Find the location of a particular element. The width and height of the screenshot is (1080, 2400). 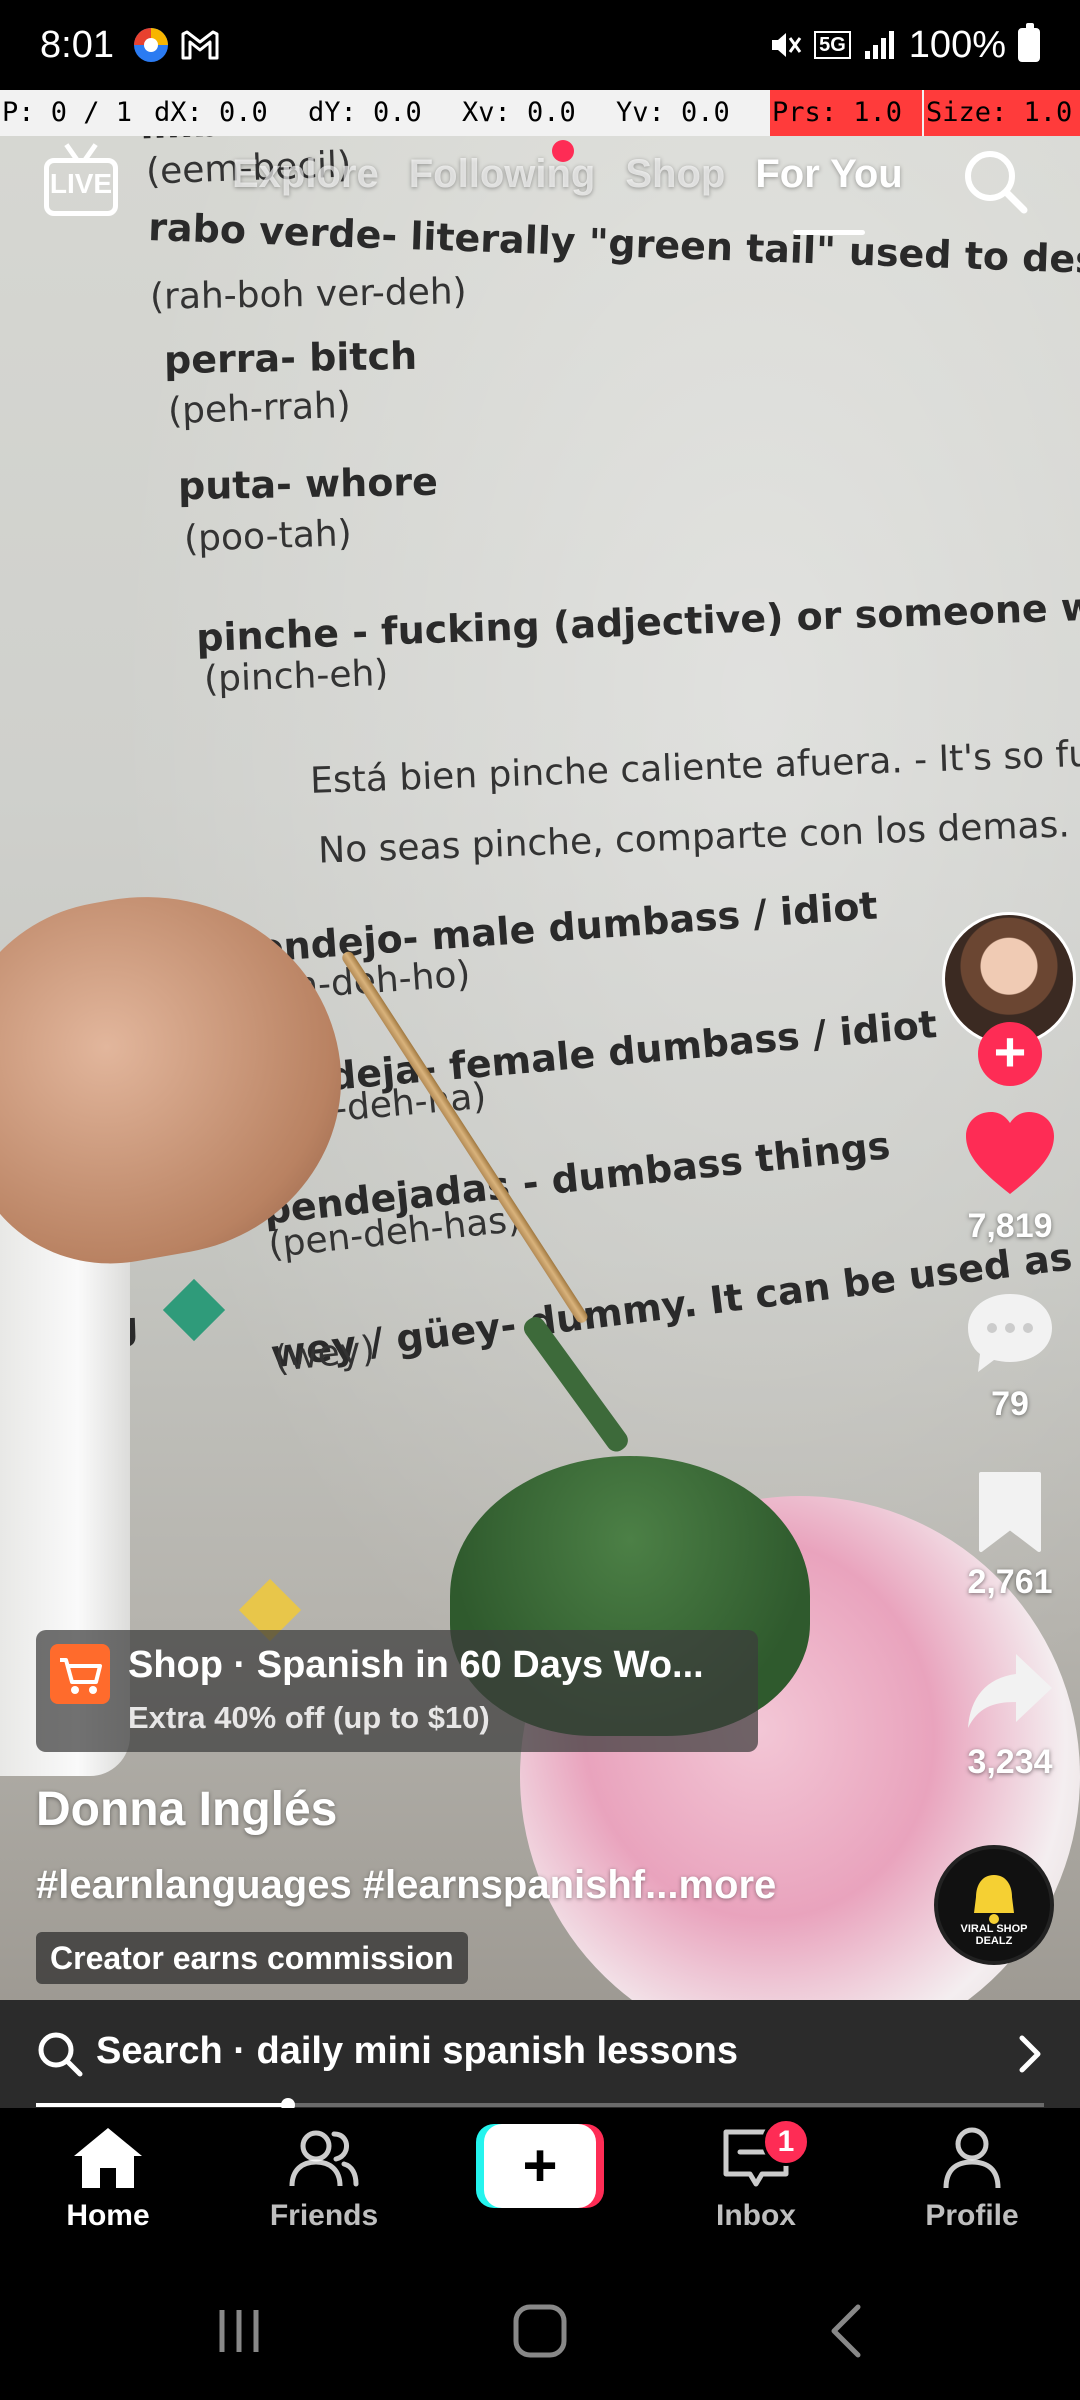

heart-icon is located at coordinates (1010, 1153).